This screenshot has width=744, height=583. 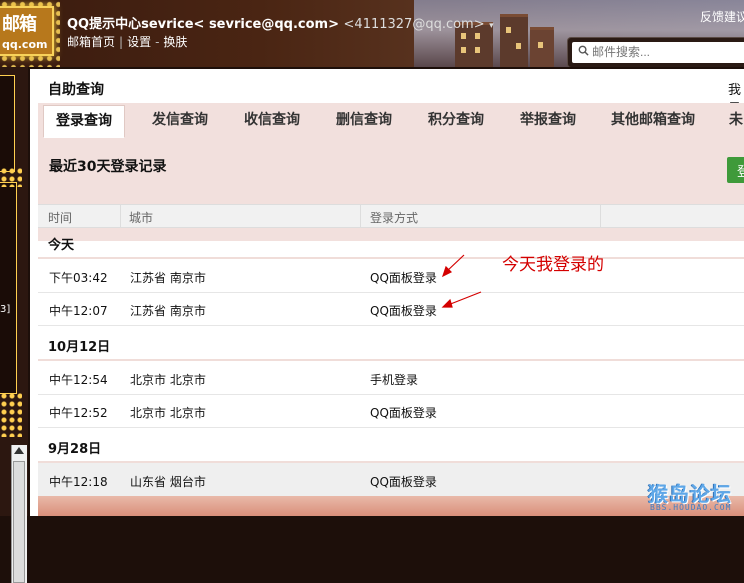 What do you see at coordinates (696, 497) in the screenshot?
I see `forum-watermark: 猴岛论坛 BBS.HOUDAO.COM` at bounding box center [696, 497].